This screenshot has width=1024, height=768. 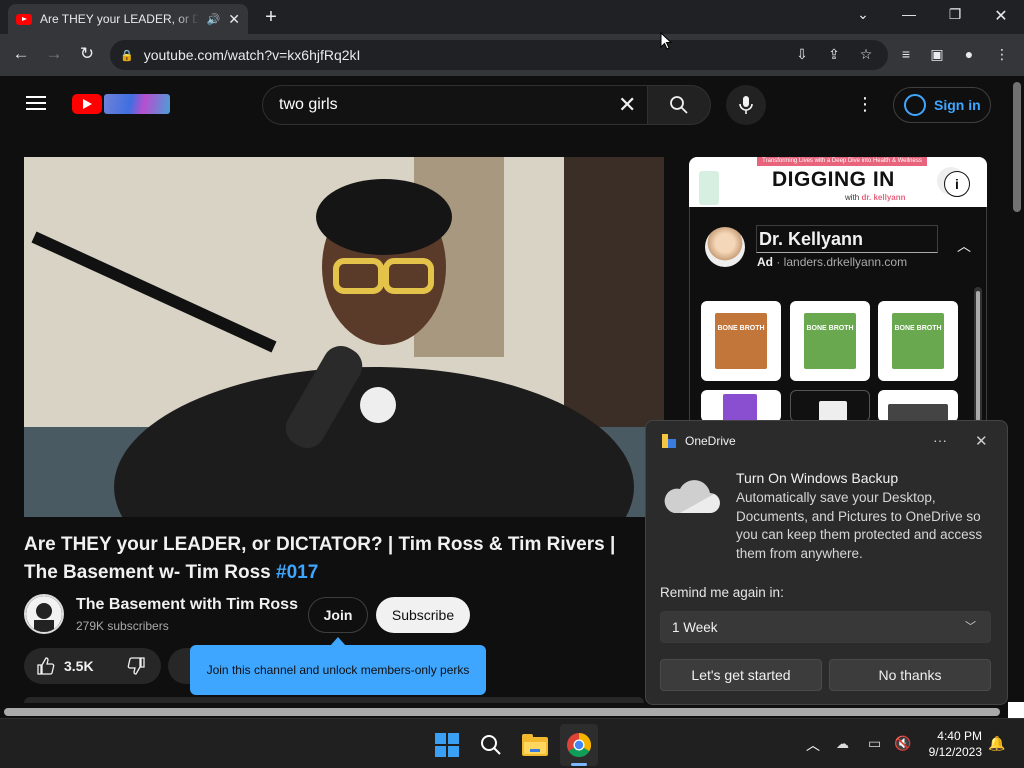 What do you see at coordinates (725, 247) in the screenshot?
I see `advertiser-avatar` at bounding box center [725, 247].